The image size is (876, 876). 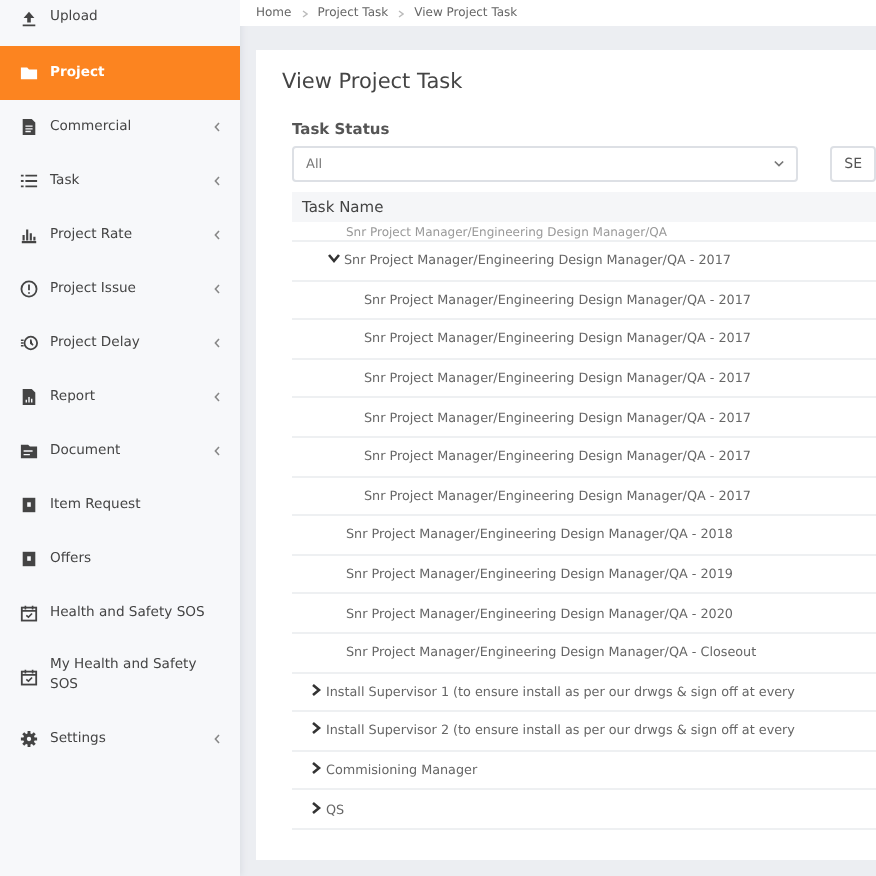 What do you see at coordinates (29, 343) in the screenshot?
I see `history-icon` at bounding box center [29, 343].